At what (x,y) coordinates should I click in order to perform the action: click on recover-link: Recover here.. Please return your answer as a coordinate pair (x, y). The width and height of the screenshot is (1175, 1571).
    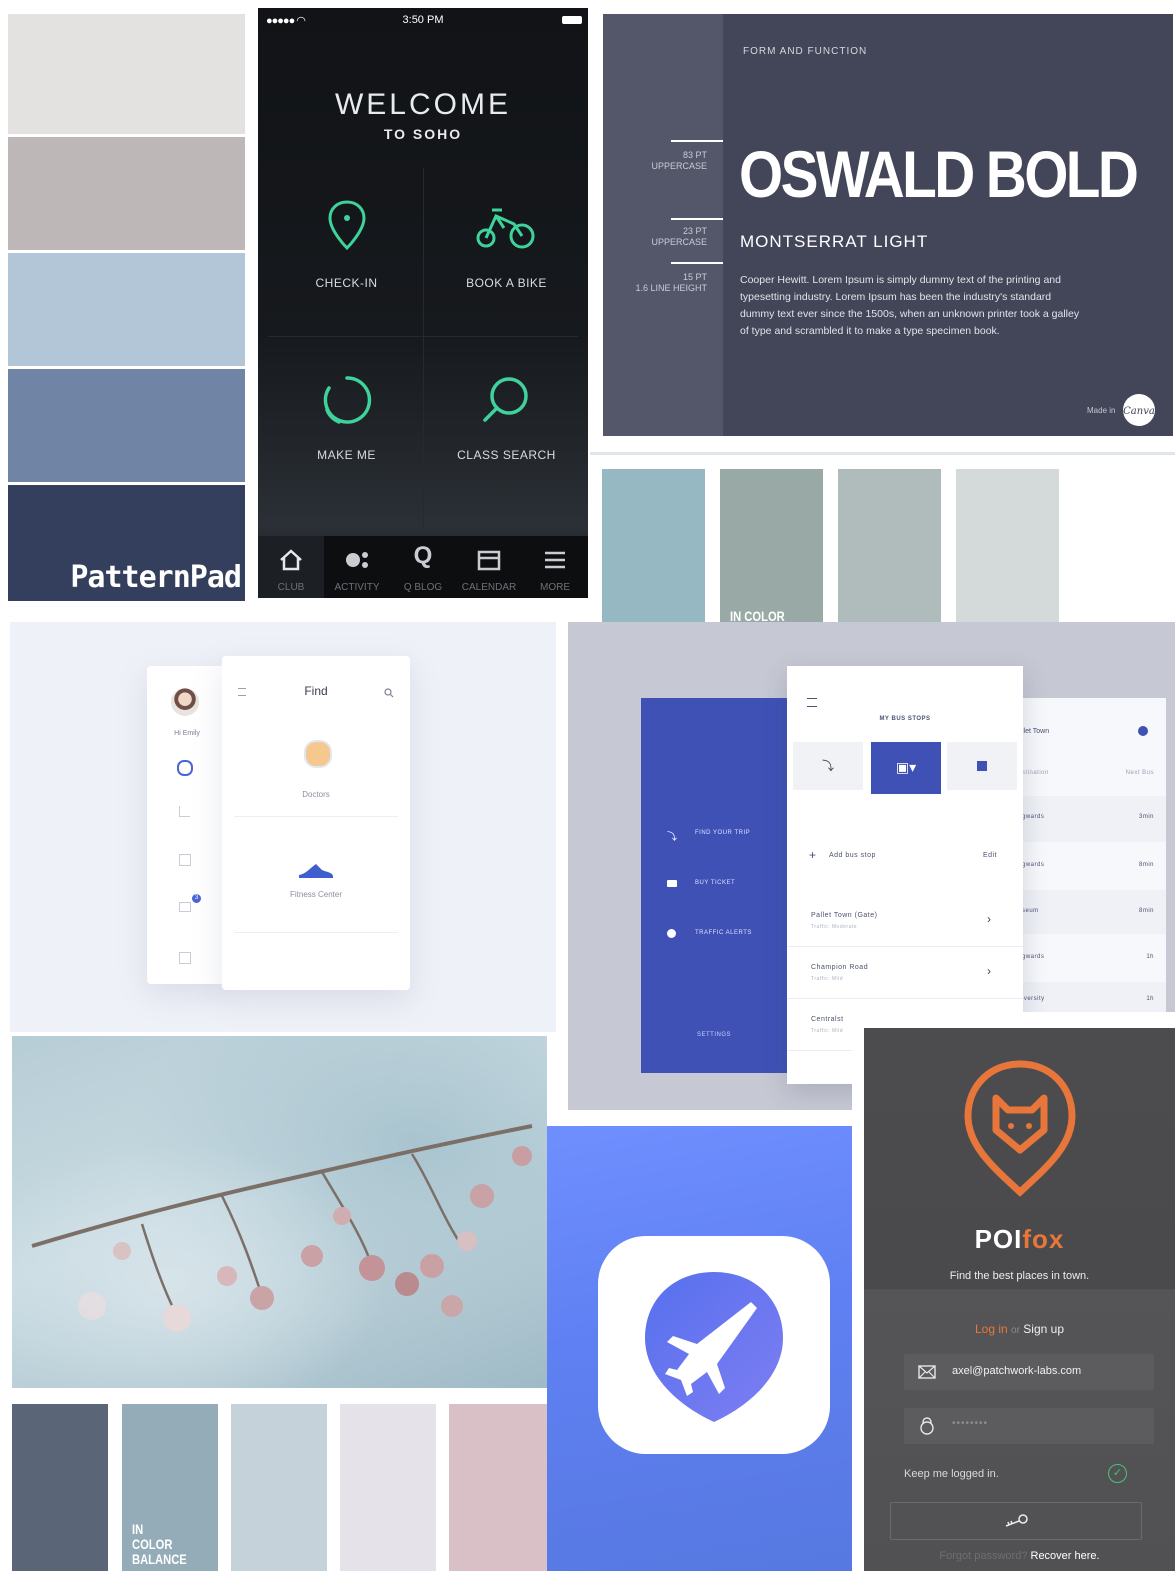
    Looking at the image, I should click on (1065, 1556).